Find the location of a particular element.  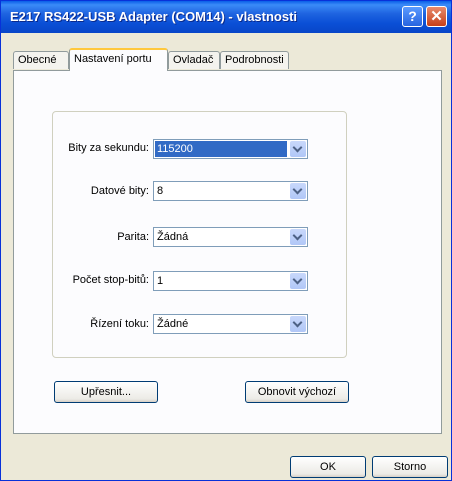

close-icon: ✕ is located at coordinates (436, 16).